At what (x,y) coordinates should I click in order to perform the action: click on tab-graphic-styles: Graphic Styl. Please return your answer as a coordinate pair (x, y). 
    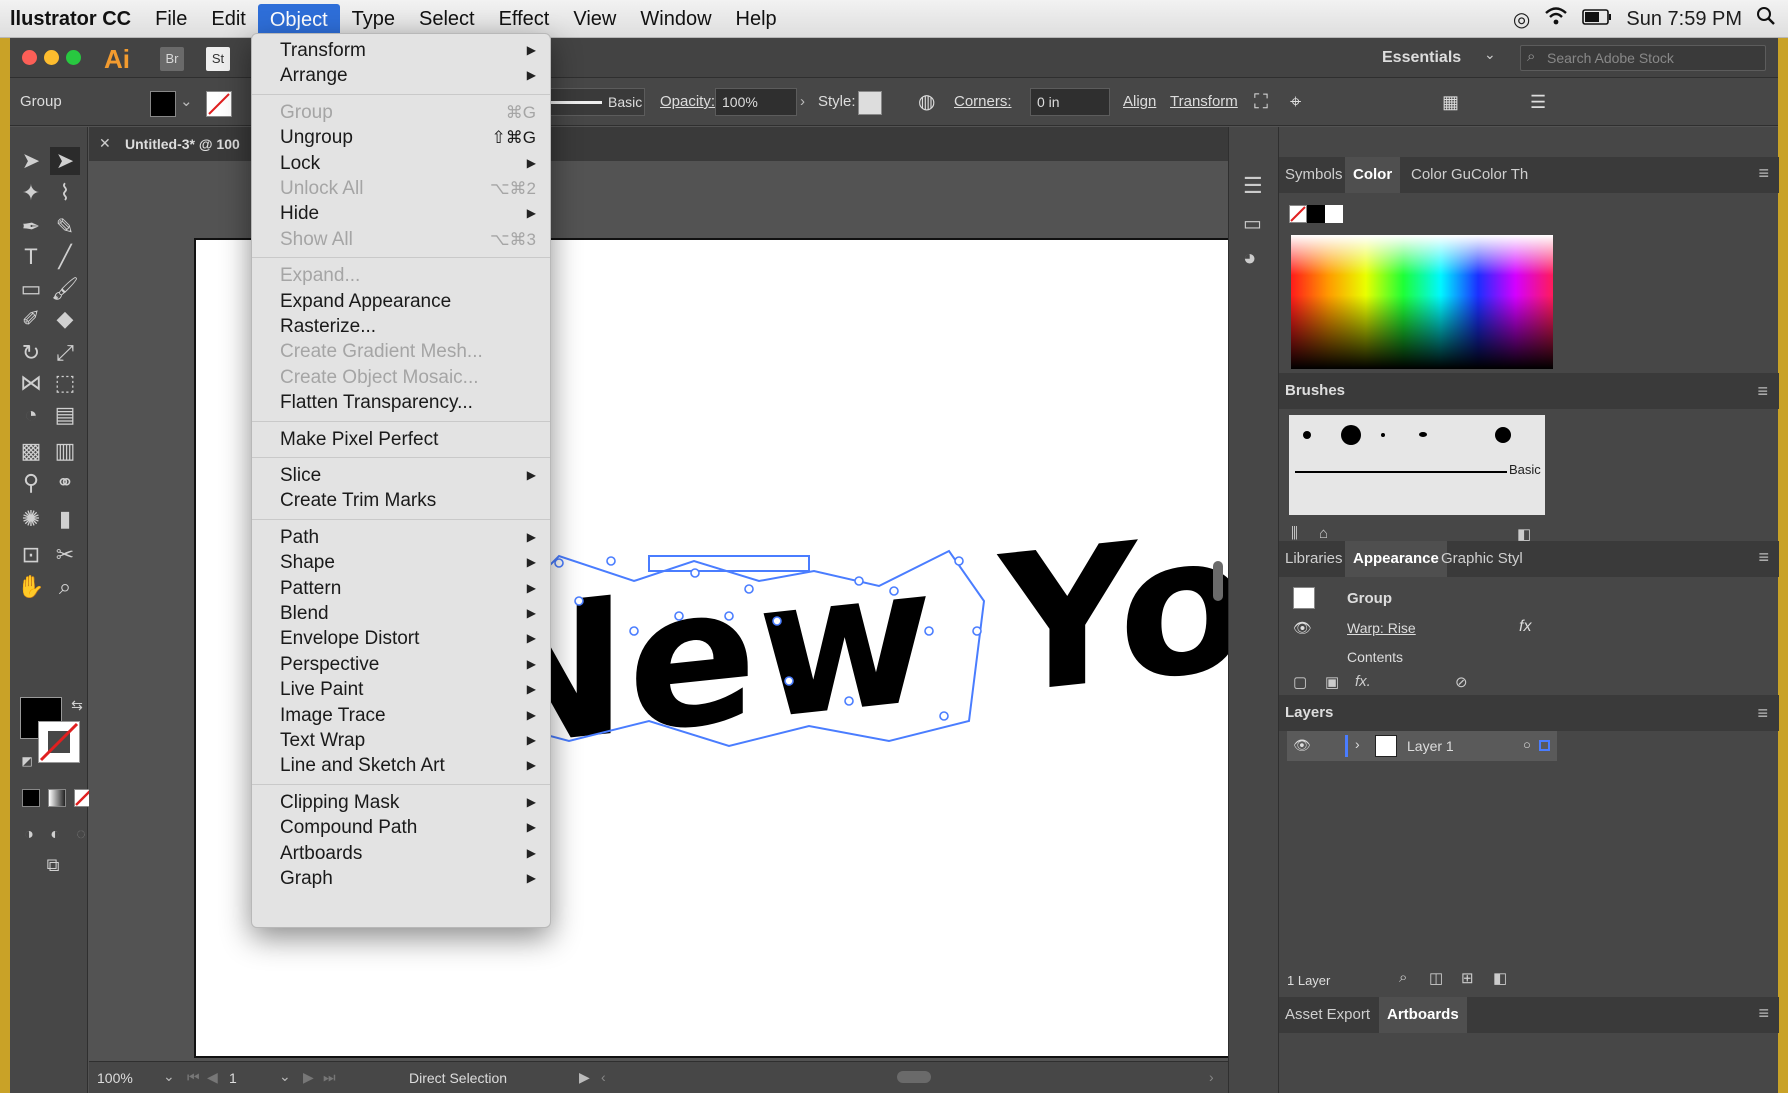
    Looking at the image, I should click on (1482, 559).